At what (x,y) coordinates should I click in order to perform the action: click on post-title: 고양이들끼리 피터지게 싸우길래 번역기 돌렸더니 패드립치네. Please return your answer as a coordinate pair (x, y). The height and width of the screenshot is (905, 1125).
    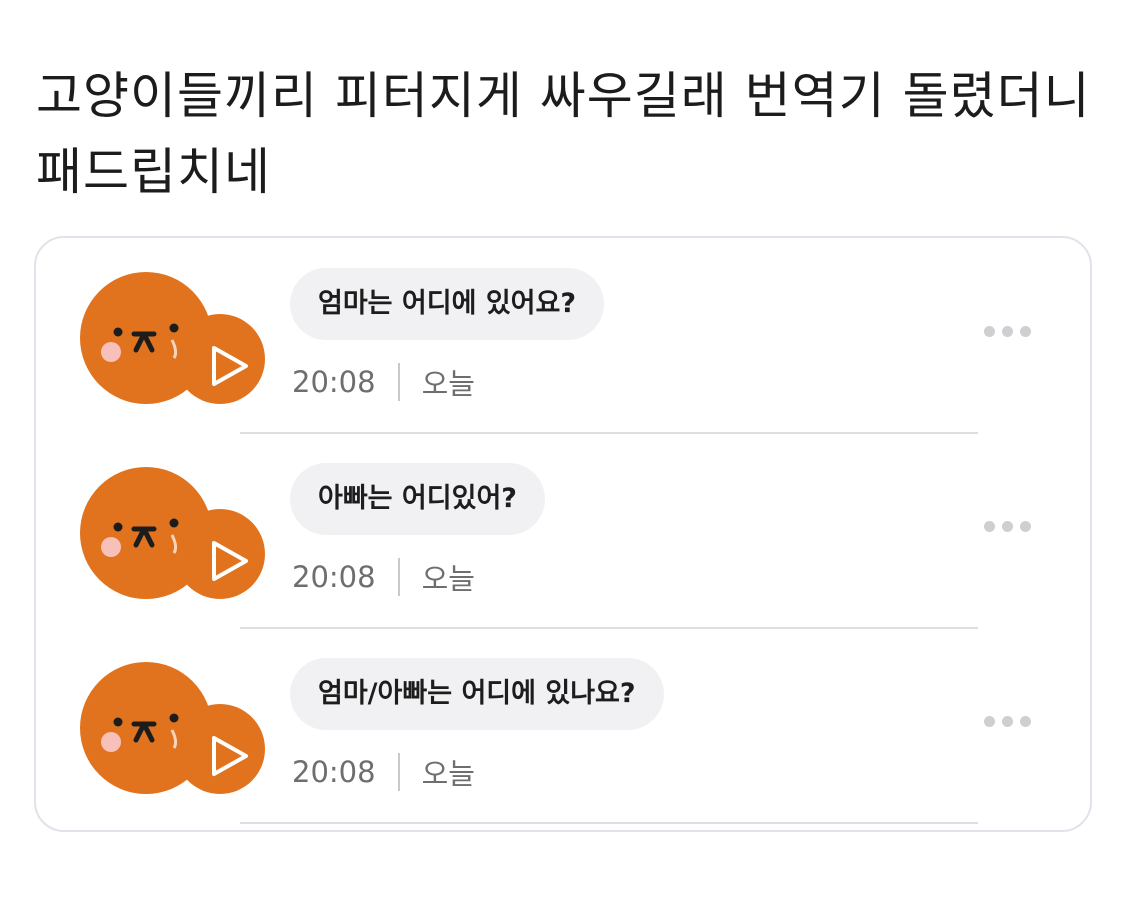
    Looking at the image, I should click on (563, 134).